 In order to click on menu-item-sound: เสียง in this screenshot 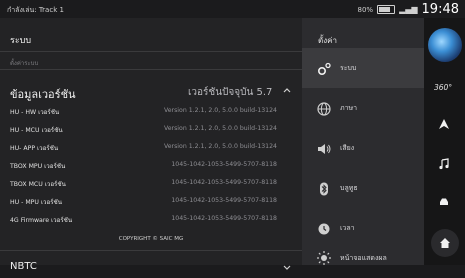, I will do `click(363, 148)`.